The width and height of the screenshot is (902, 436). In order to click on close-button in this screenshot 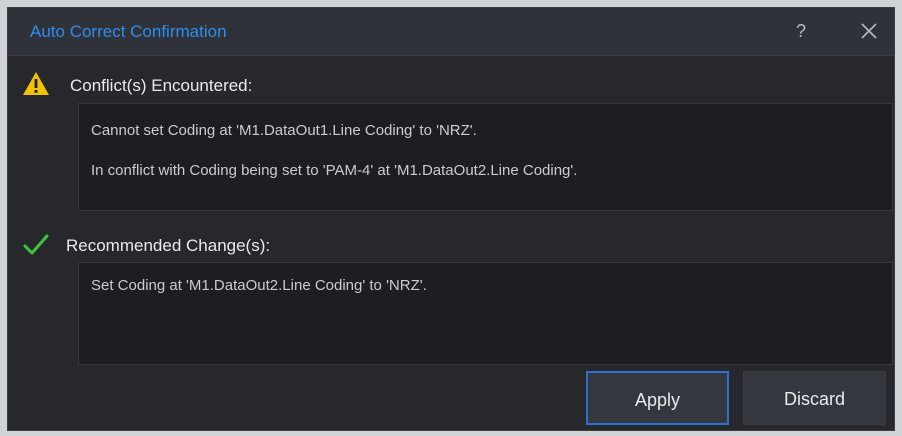, I will do `click(869, 31)`.